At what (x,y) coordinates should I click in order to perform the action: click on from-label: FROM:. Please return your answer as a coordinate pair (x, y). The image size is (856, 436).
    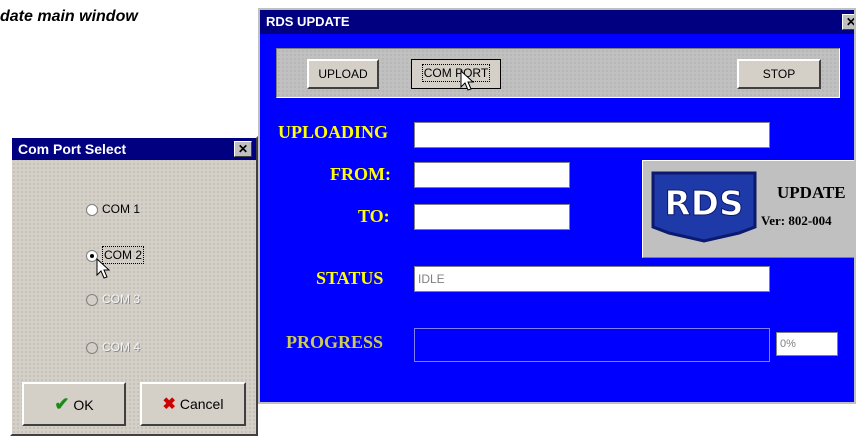
    Looking at the image, I should click on (360, 174).